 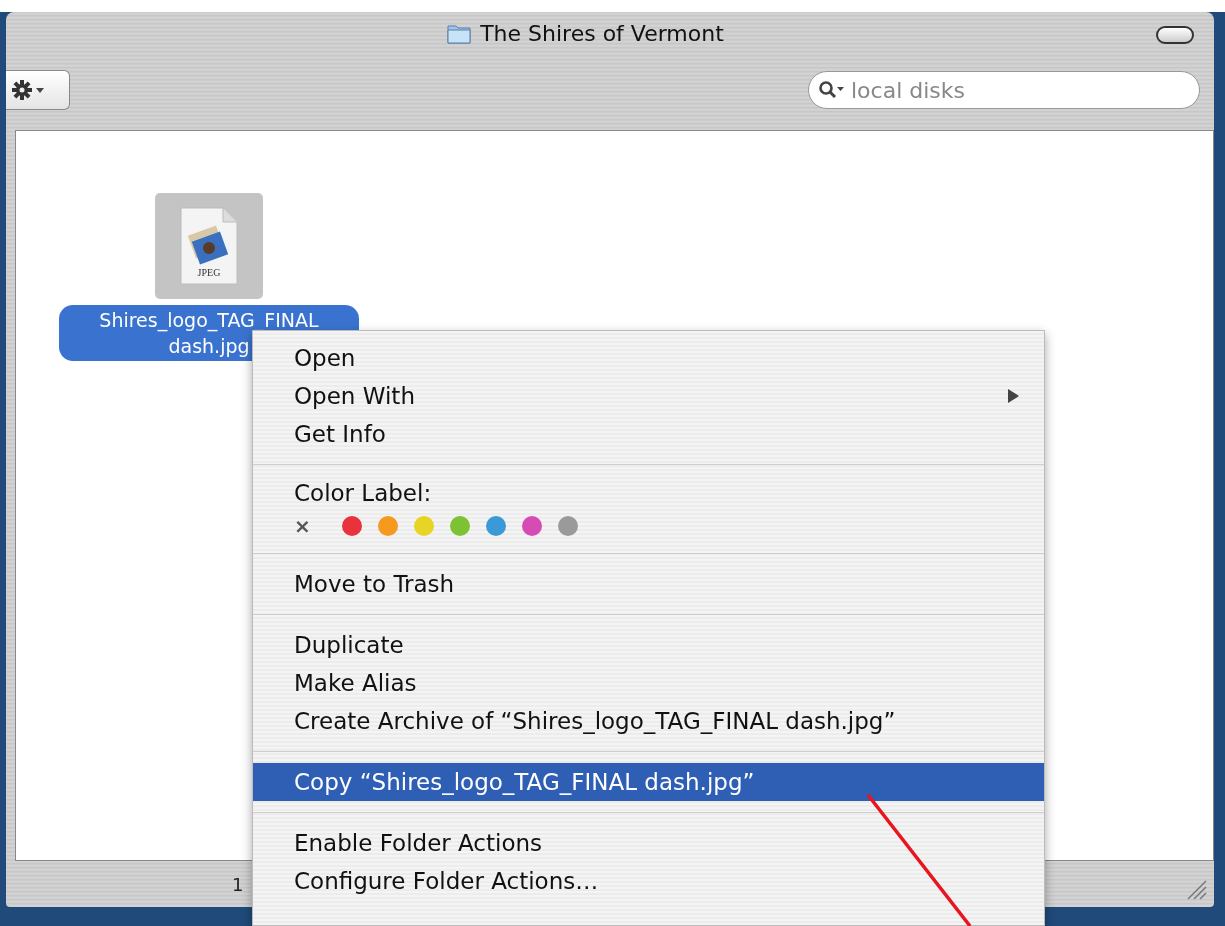 I want to click on menu-item: Create Archive of “Shires_logo_TAG_FINAL dash.jpg”, so click(x=648, y=721).